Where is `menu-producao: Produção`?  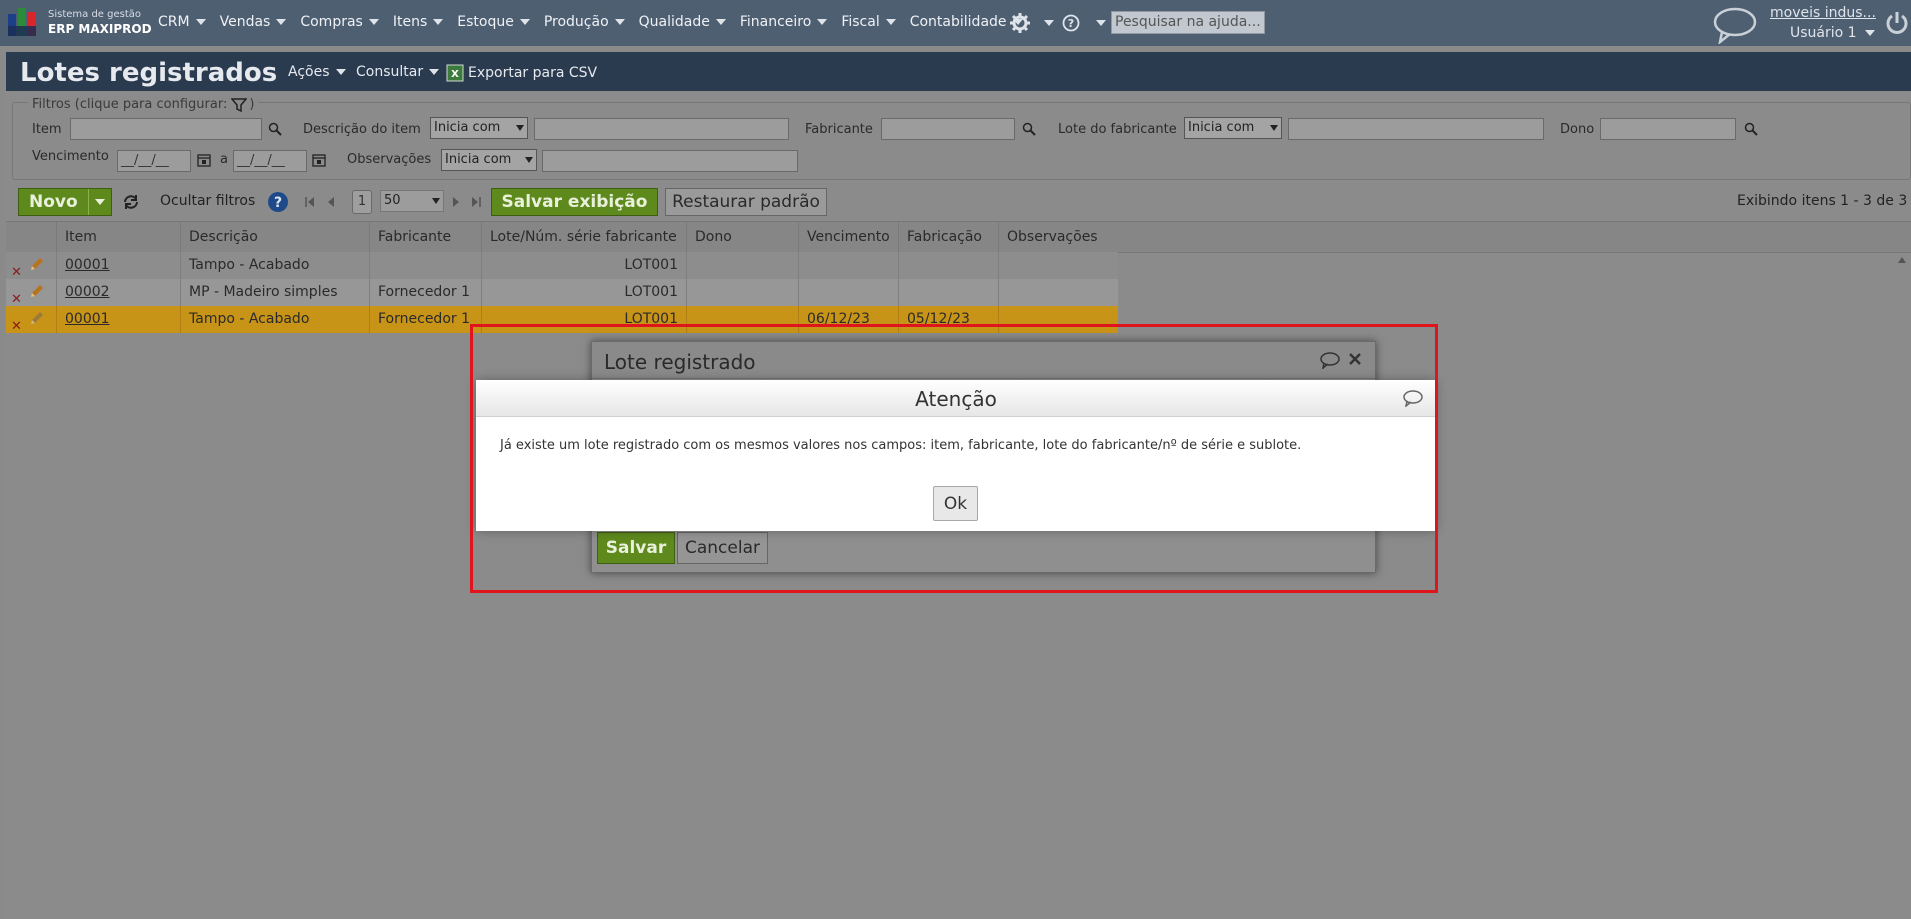 menu-producao: Produção is located at coordinates (584, 22).